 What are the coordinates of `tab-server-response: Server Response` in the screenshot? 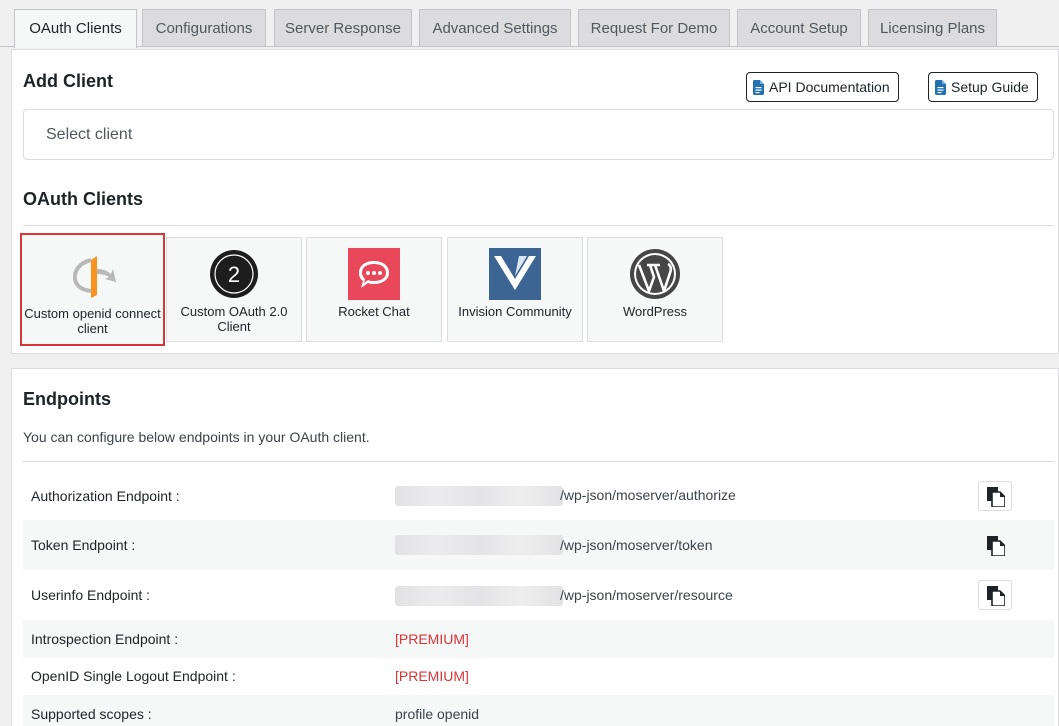 It's located at (343, 27).